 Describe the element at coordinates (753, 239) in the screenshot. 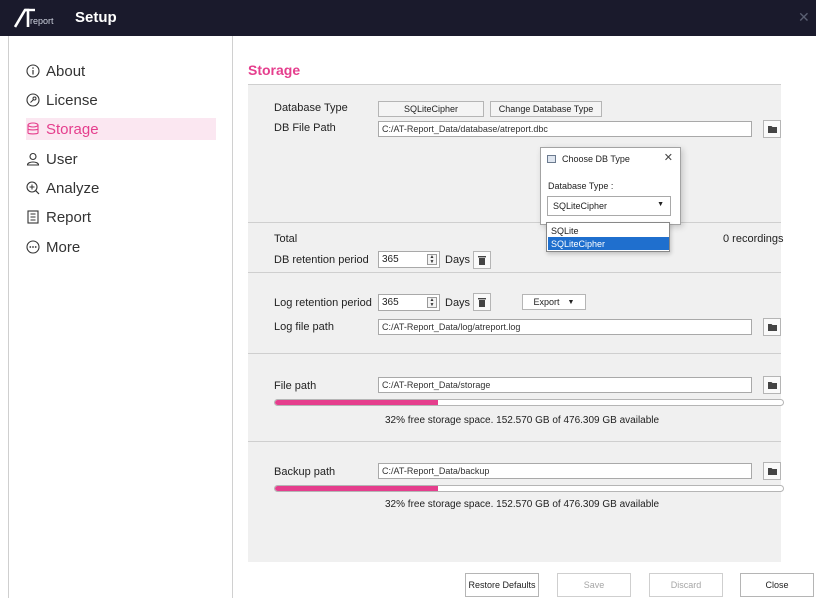

I see `total-recordings-value: 0 recordings` at that location.